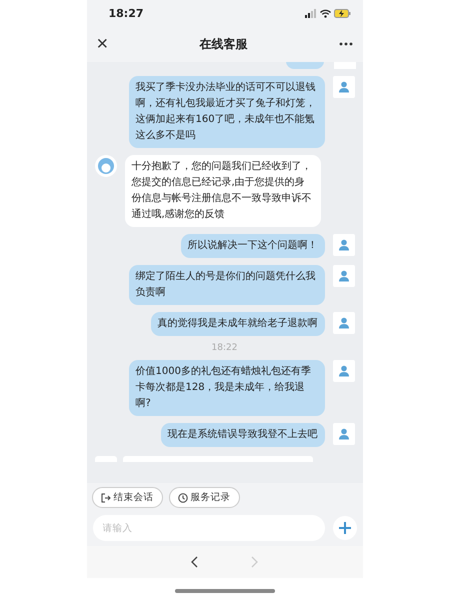 The image size is (449, 600). What do you see at coordinates (242, 435) in the screenshot?
I see `message-bubble: 现在是系统错误导致我登不上去吧` at bounding box center [242, 435].